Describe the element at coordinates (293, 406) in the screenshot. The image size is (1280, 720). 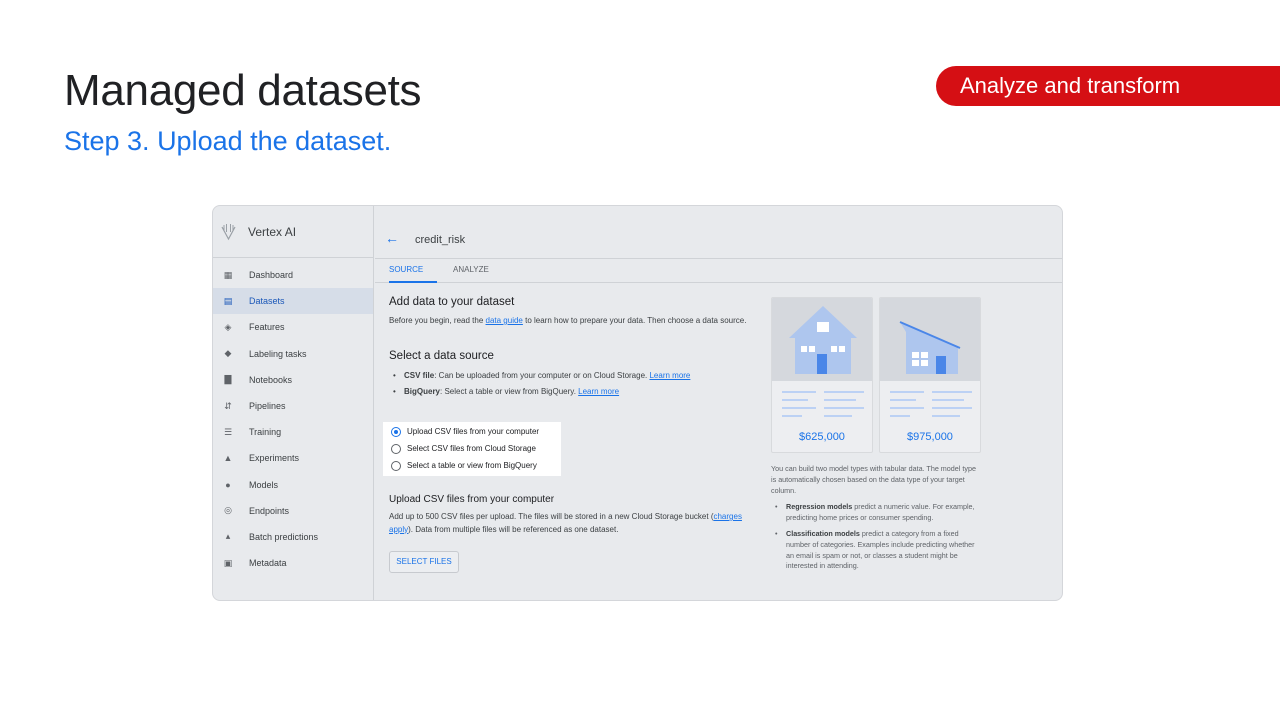
I see `sidebar-item-pipelines: ⇵ Pipelines` at that location.